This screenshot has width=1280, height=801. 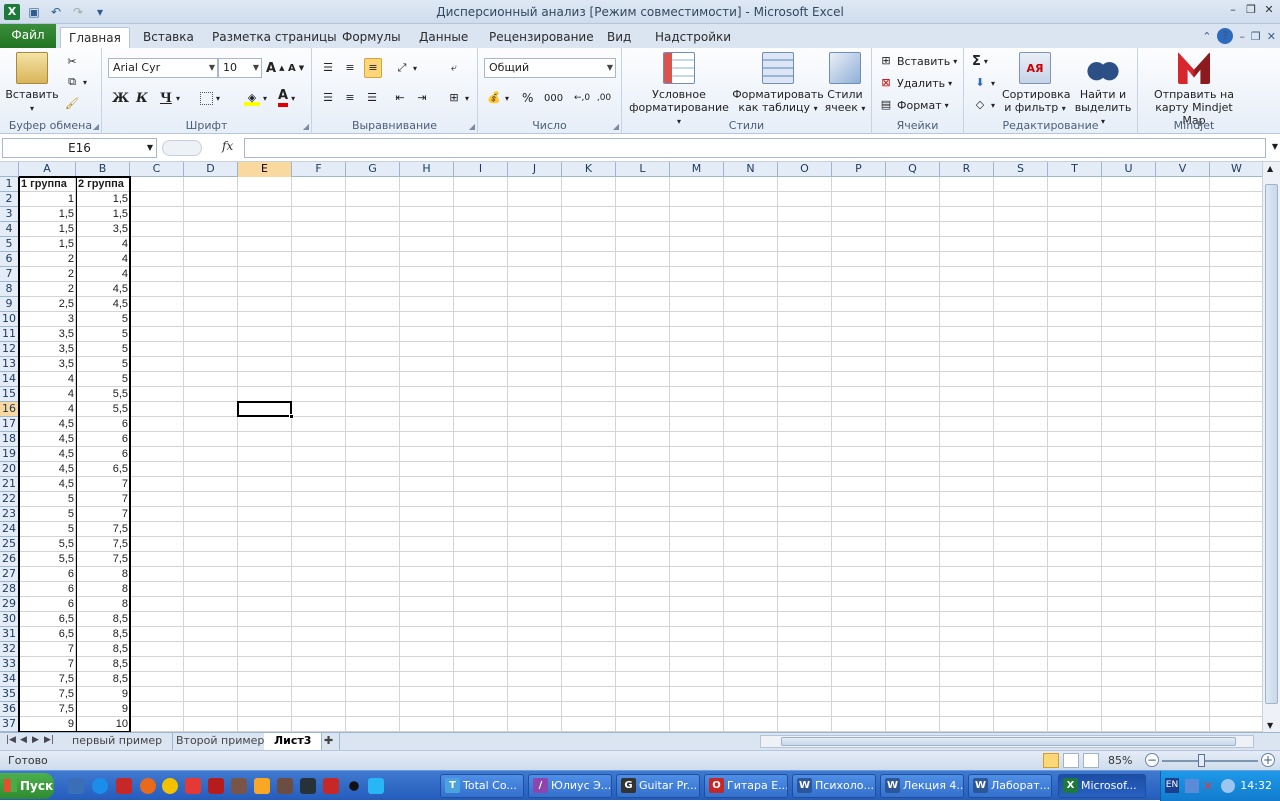 I want to click on format-cells-button: ▤ Формат ▾, so click(x=913, y=105).